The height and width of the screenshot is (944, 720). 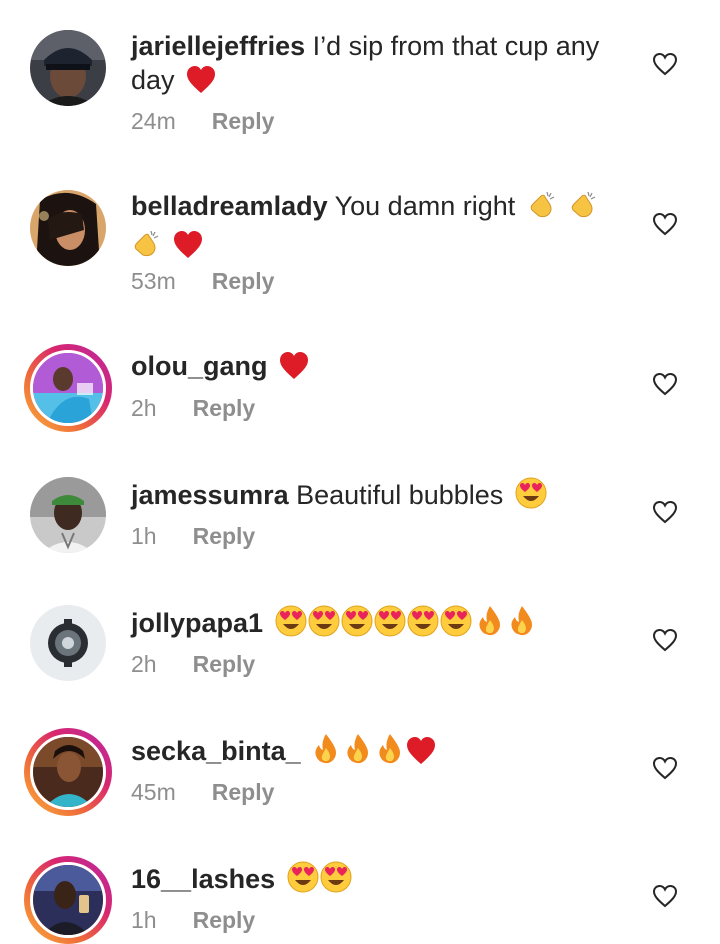 I want to click on comment-timestamp: 24m, so click(x=153, y=121).